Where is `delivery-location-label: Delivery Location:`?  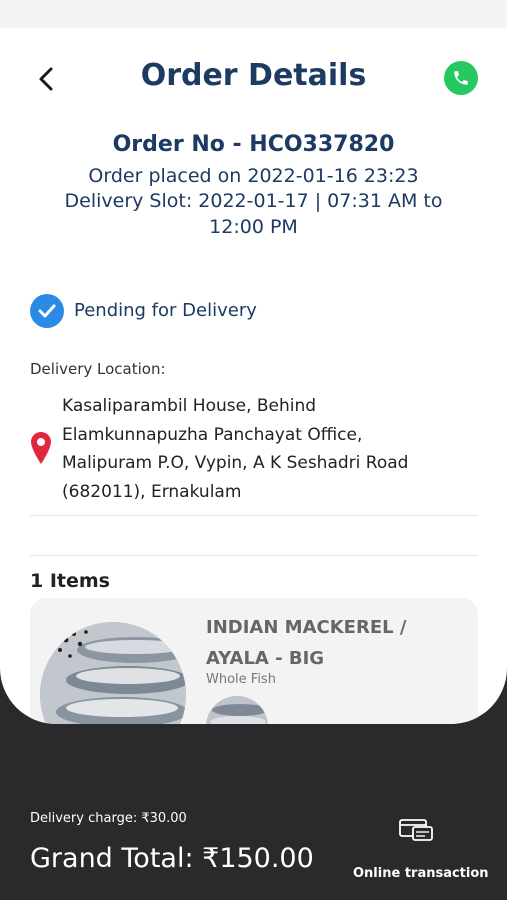
delivery-location-label: Delivery Location: is located at coordinates (98, 369).